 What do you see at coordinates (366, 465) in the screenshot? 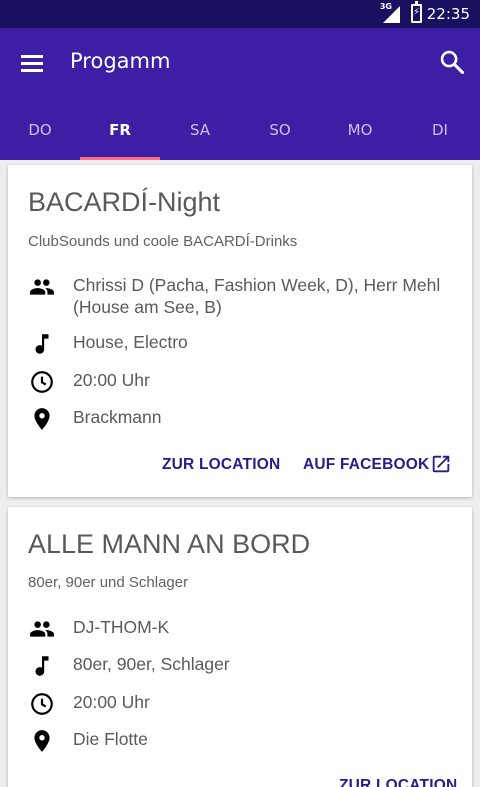
I see `auf-facebook-button: AUF FACEBOOK` at bounding box center [366, 465].